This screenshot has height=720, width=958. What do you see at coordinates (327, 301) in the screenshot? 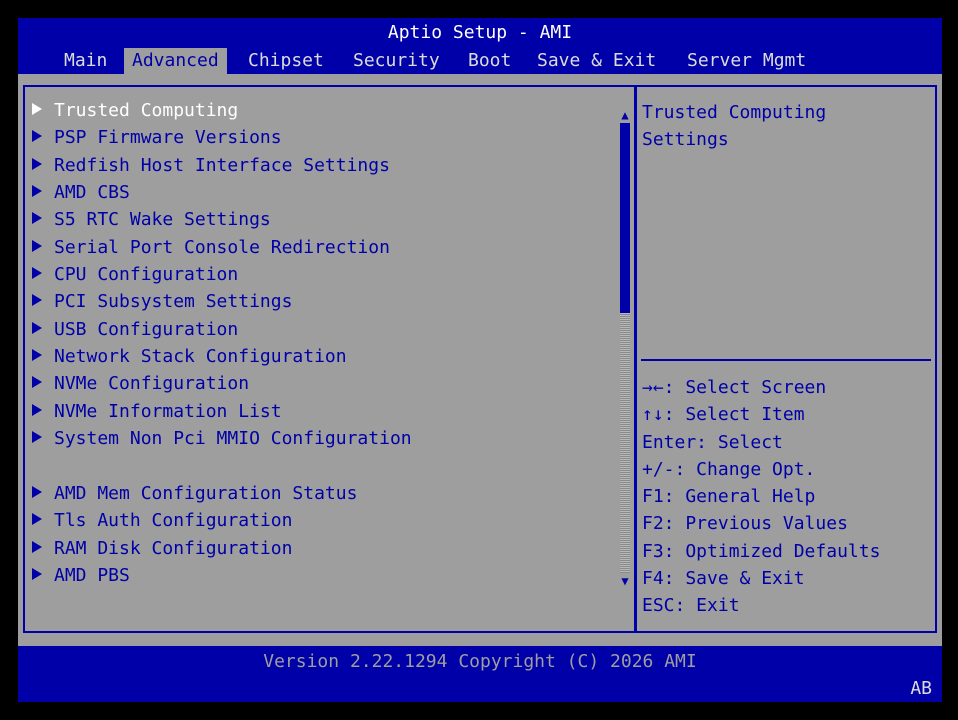
I see `menu-item-pci-subsystem: PCI Subsystem Settings` at bounding box center [327, 301].